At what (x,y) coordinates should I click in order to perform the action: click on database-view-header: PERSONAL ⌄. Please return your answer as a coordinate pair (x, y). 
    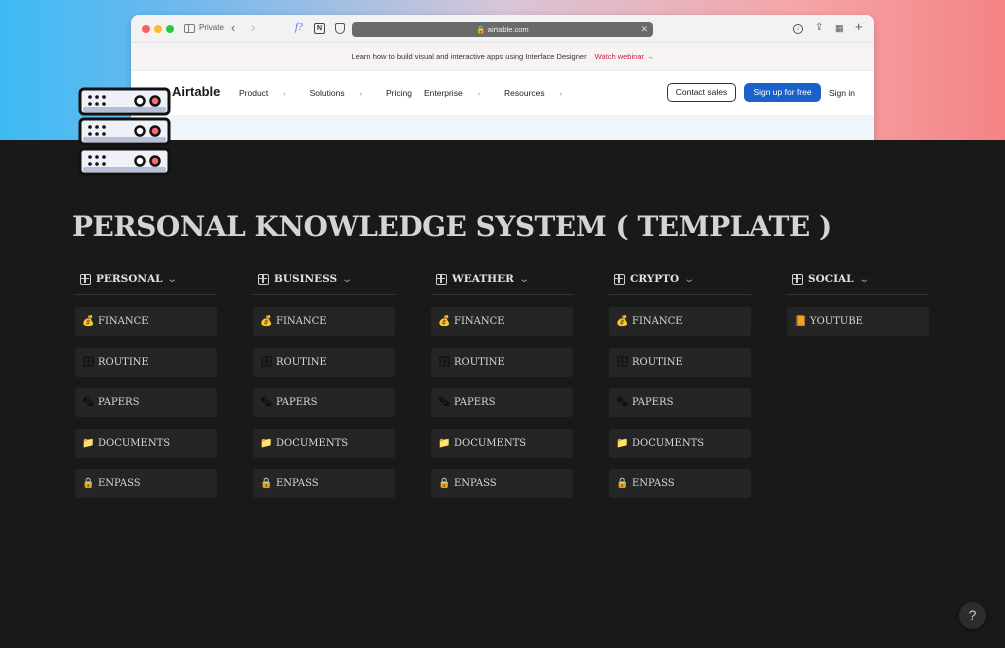
    Looking at the image, I should click on (146, 279).